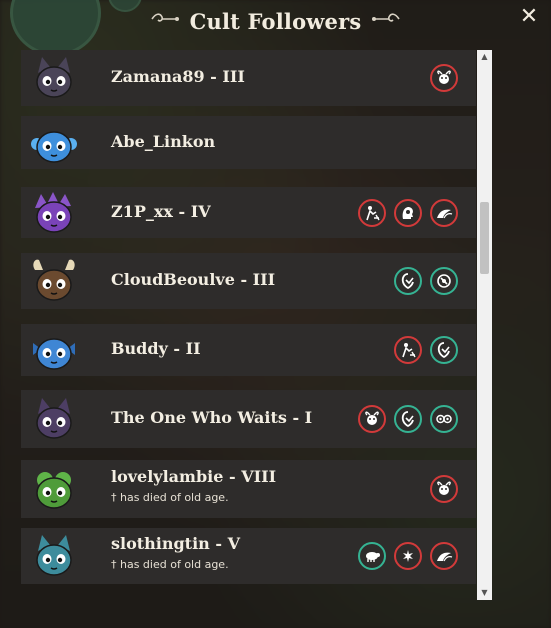 The height and width of the screenshot is (628, 551). Describe the element at coordinates (175, 543) in the screenshot. I see `follower-name: slothingtin - V` at that location.